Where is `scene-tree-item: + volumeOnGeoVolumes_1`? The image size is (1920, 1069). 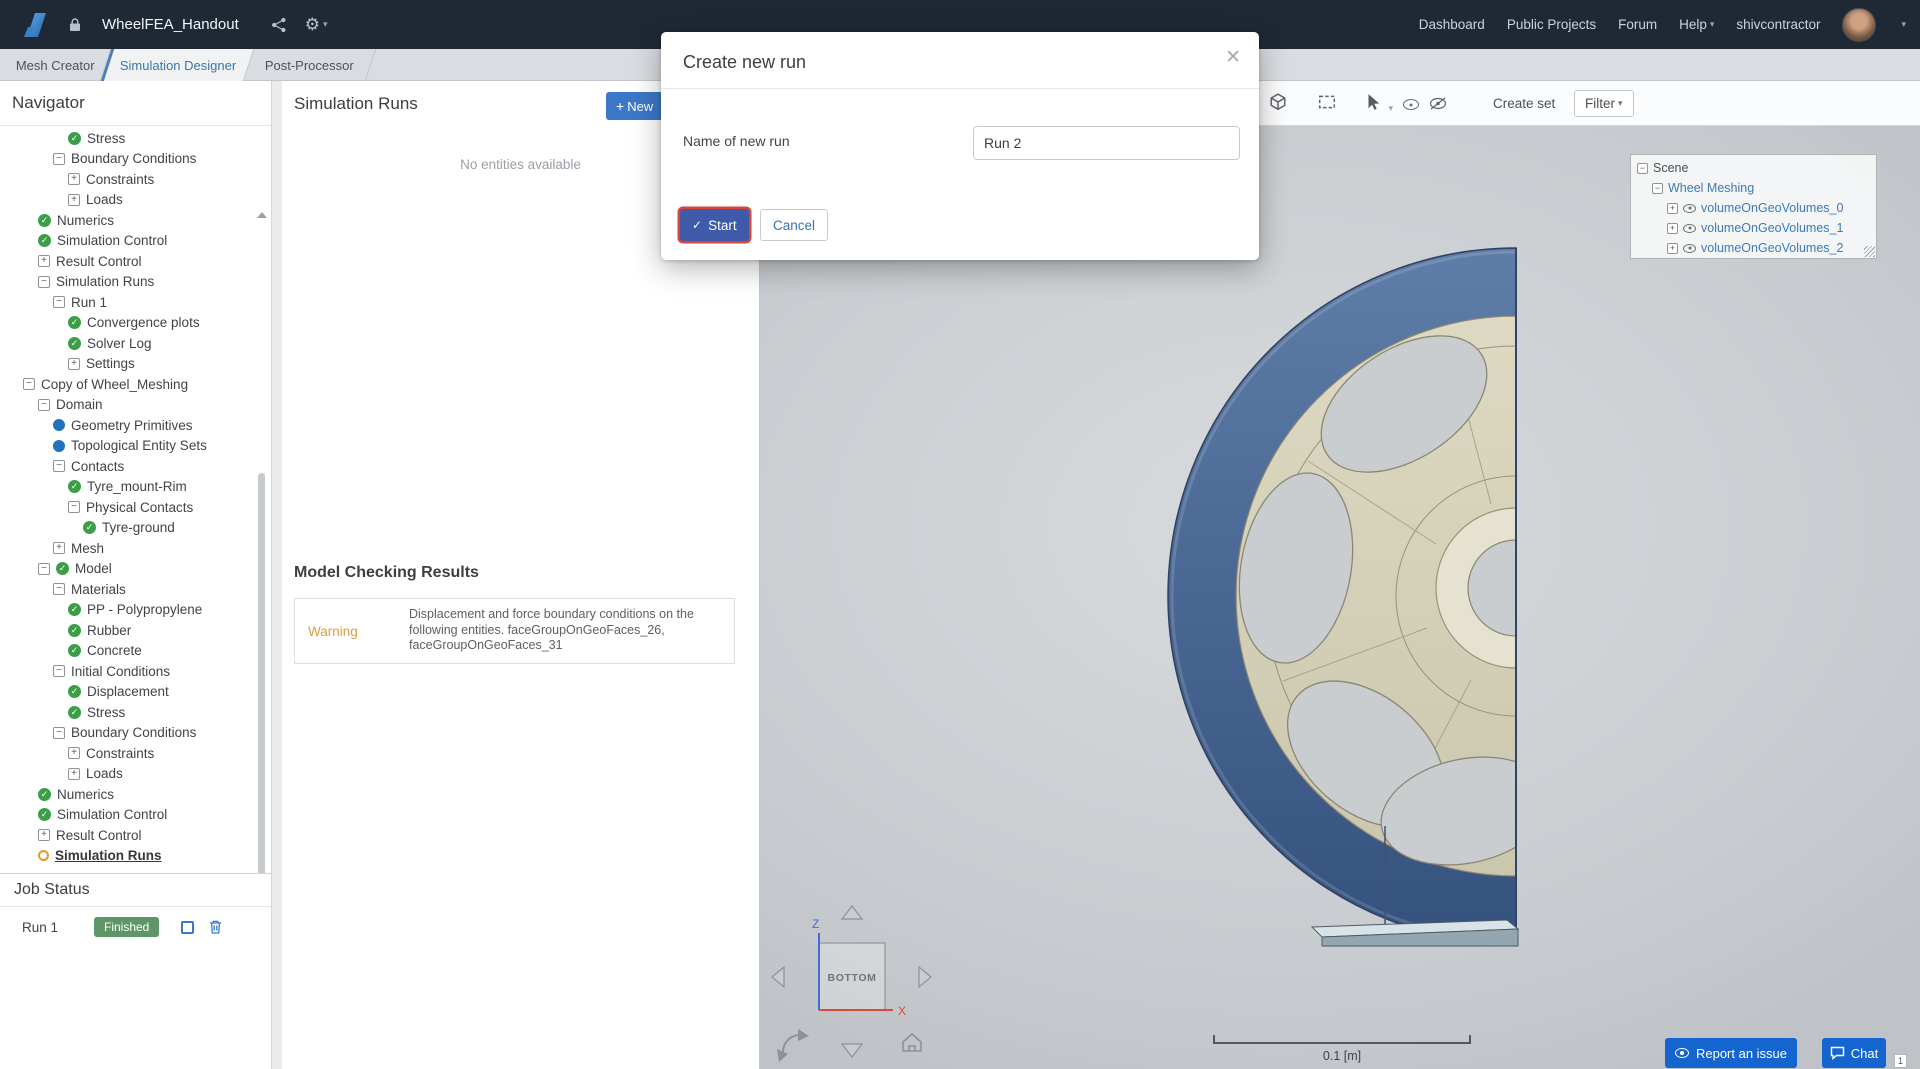
scene-tree-item: + volumeOnGeoVolumes_1 is located at coordinates (1756, 228).